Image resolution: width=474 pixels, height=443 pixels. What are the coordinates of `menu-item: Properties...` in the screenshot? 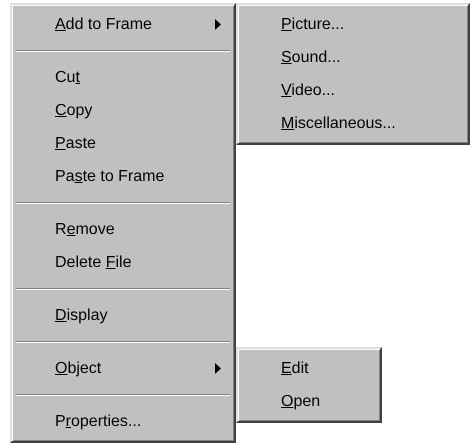 It's located at (123, 421).